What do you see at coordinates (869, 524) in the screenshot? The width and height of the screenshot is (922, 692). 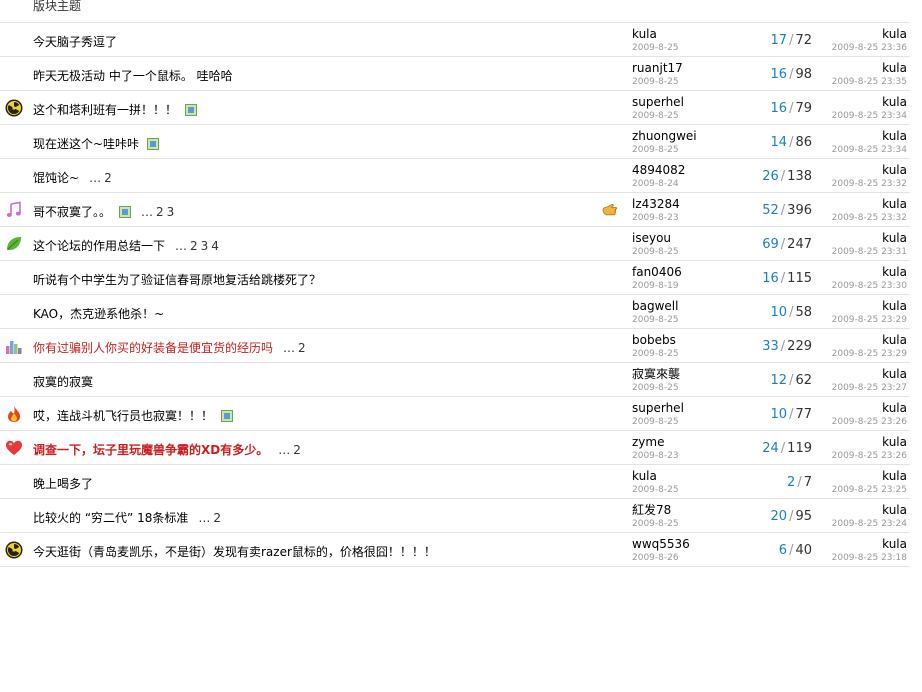 I see `last-post-time-link: 2009-8-25 23:24` at bounding box center [869, 524].